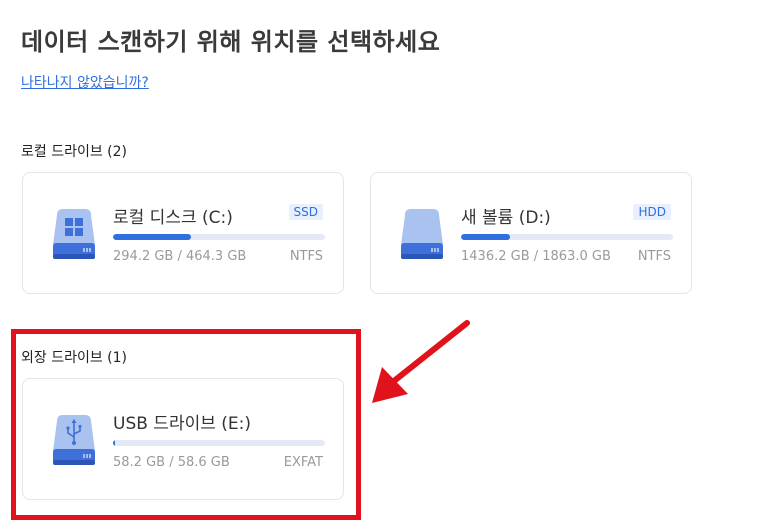 This screenshot has width=762, height=529. Describe the element at coordinates (183, 233) in the screenshot. I see `drive-card-c: 로컬 디스크 (C:) SSD 294.2 GB / 464.3 GB NTFS` at that location.